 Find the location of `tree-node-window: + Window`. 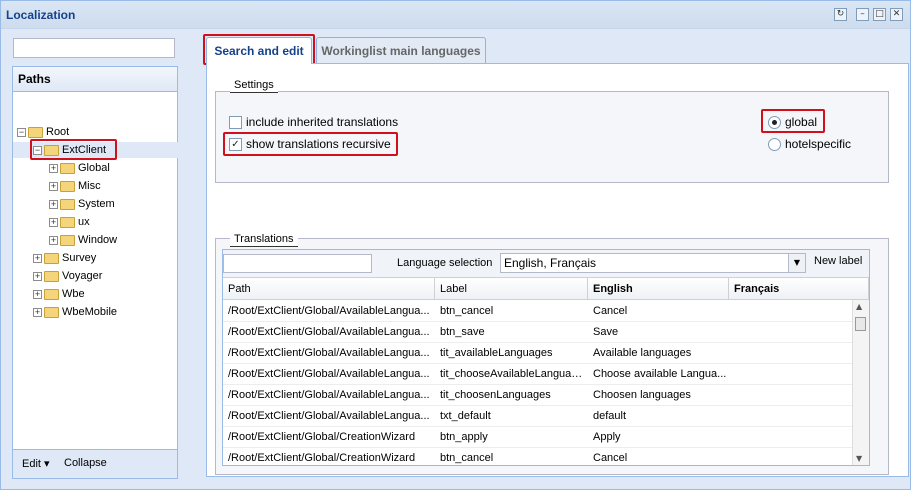

tree-node-window: + Window is located at coordinates (83, 240).